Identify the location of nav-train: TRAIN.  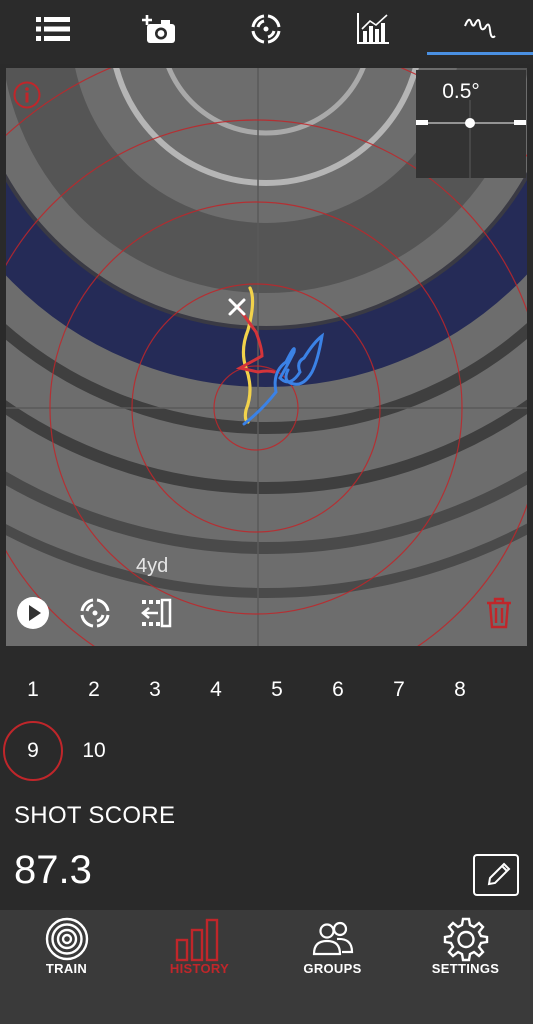
(66, 967).